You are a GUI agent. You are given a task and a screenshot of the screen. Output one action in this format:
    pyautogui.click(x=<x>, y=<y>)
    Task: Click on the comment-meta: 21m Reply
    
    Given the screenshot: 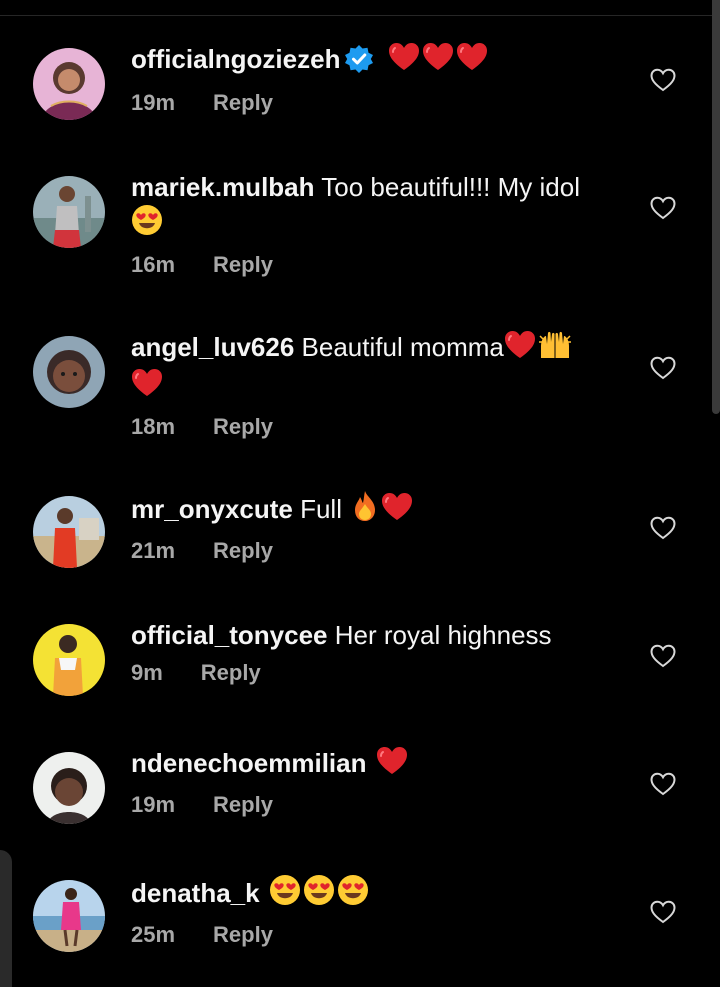 What is the action you would take?
    pyautogui.click(x=376, y=551)
    